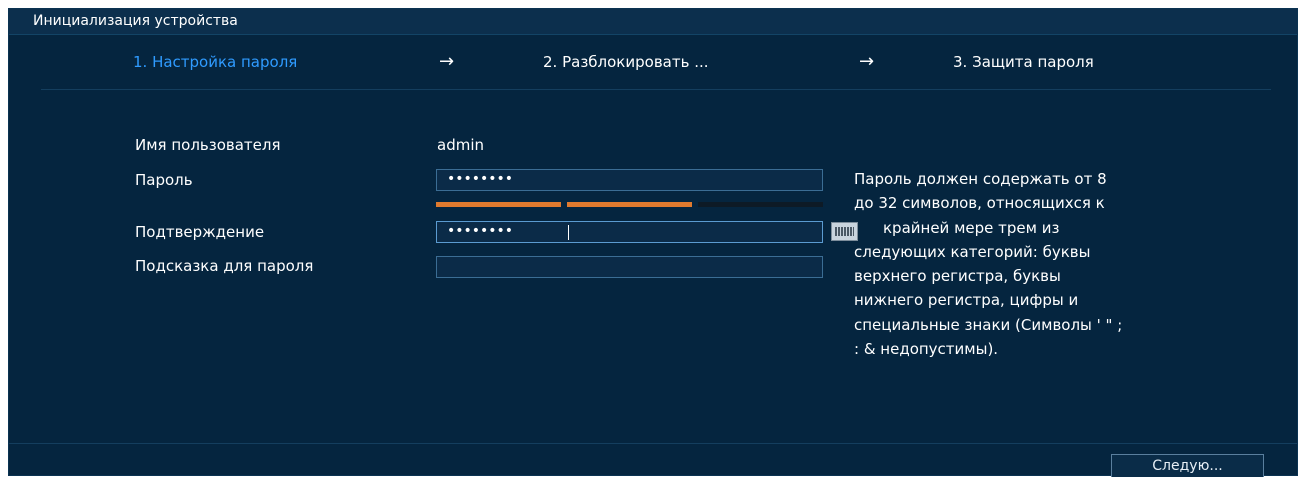  What do you see at coordinates (653, 22) in the screenshot?
I see `title-bar: Инициализация устройства` at bounding box center [653, 22].